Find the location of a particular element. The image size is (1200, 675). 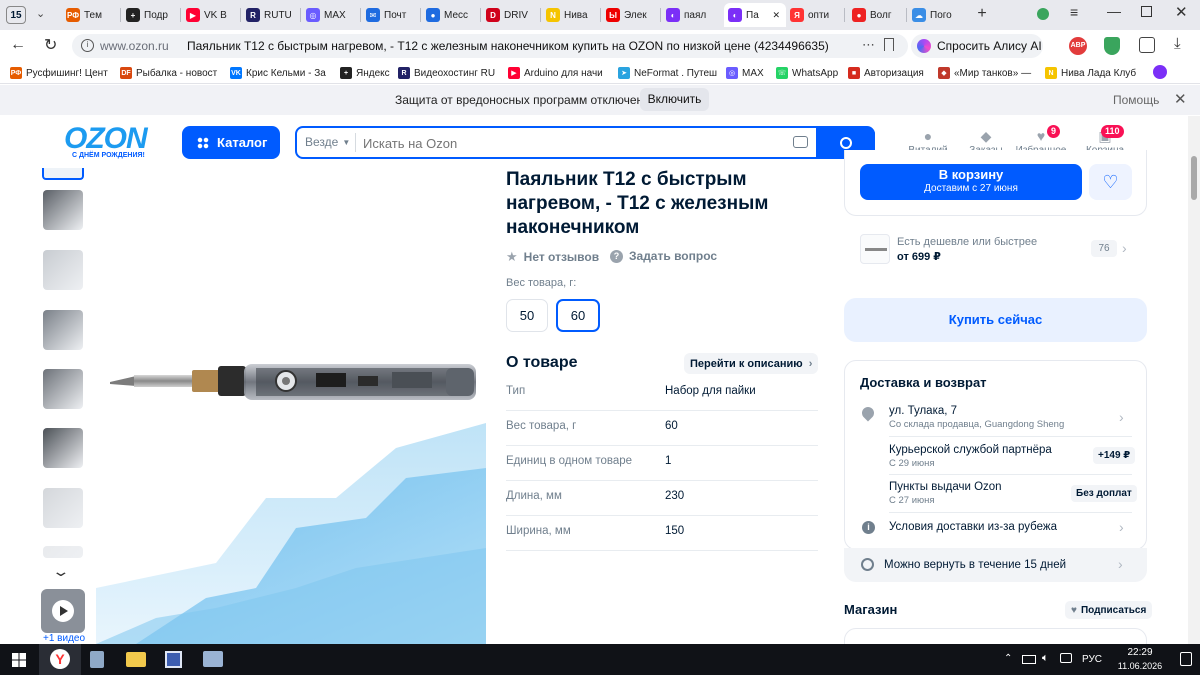

browser-tab: + Подр is located at coordinates (150, 15).